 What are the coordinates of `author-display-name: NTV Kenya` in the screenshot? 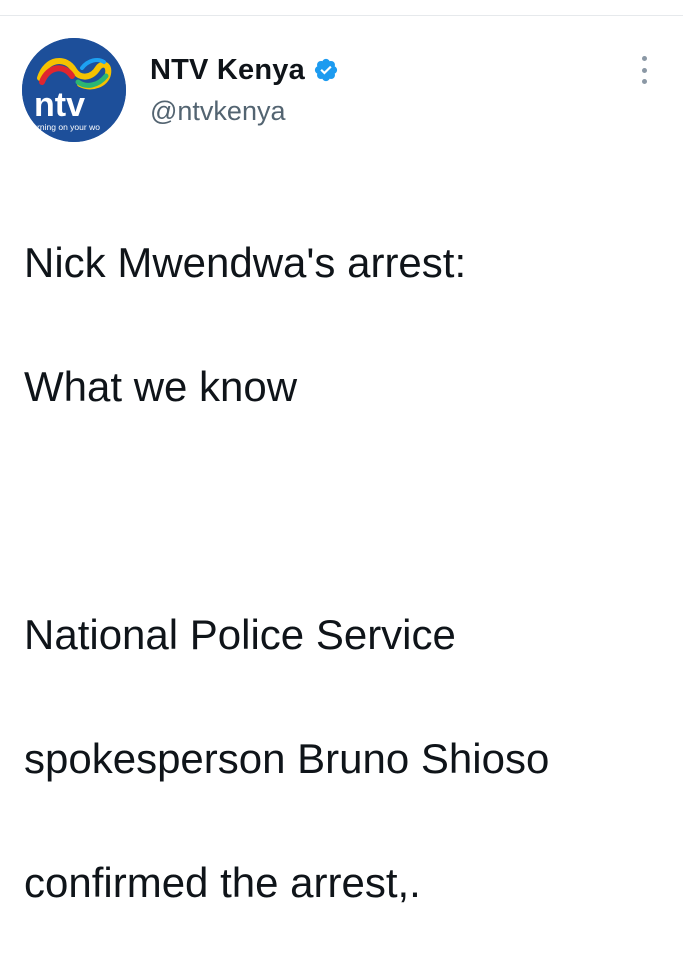 It's located at (227, 70).